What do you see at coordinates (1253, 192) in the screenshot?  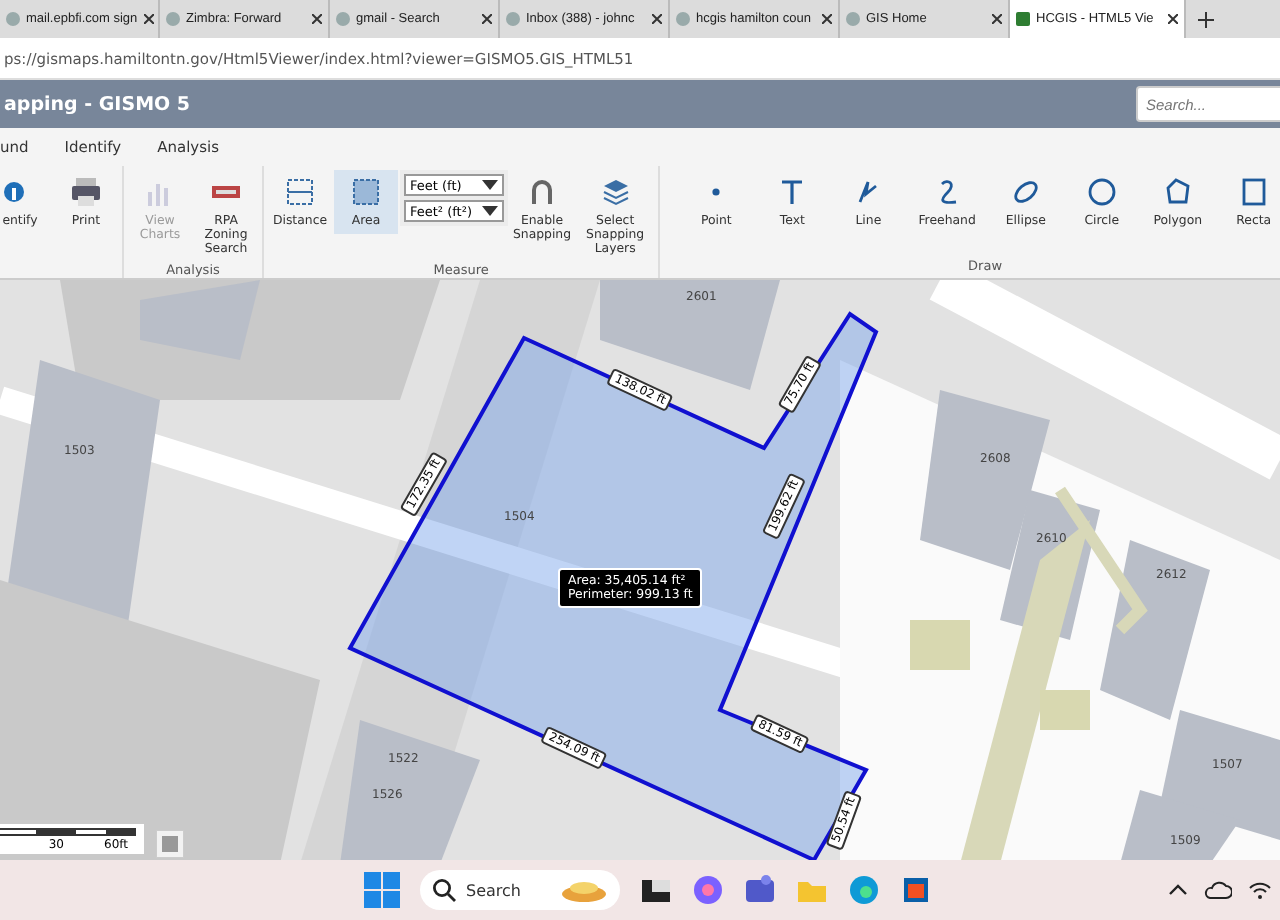 I see `rectangle-icon` at bounding box center [1253, 192].